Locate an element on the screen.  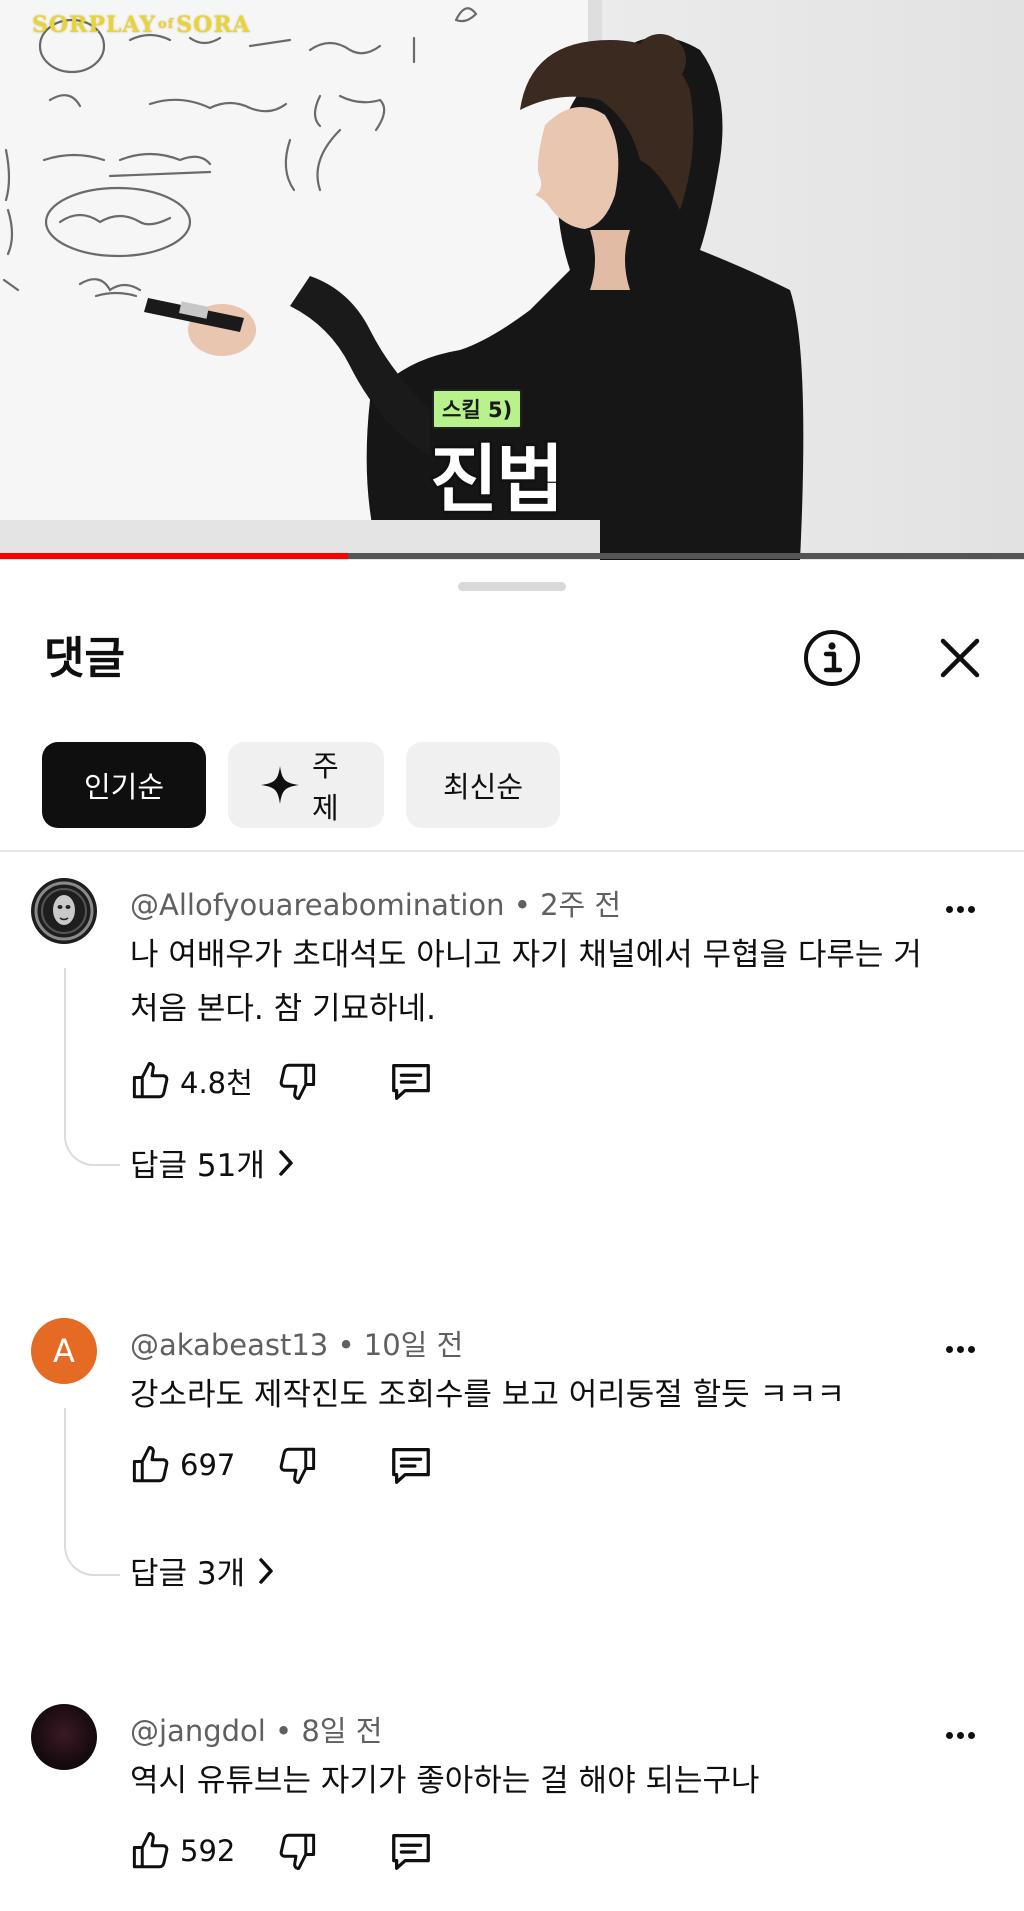
comment-meta: @Allofyouareabomination • 2주 전 is located at coordinates (375, 903).